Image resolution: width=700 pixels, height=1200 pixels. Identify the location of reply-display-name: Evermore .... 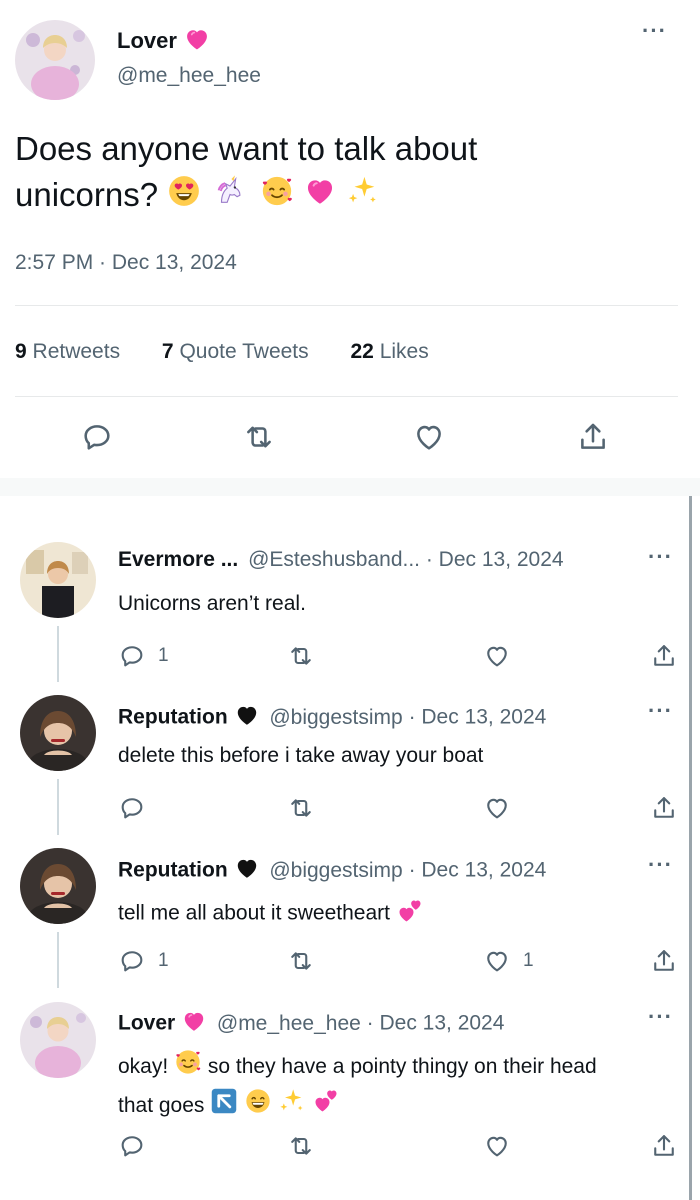
(178, 559).